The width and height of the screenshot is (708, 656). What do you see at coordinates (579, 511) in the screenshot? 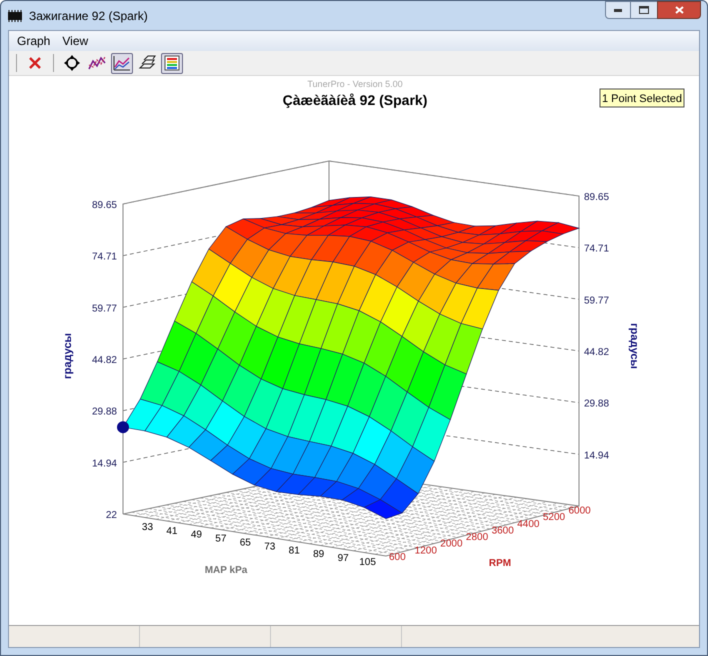
I see `rpm-tick-label: 6000` at bounding box center [579, 511].